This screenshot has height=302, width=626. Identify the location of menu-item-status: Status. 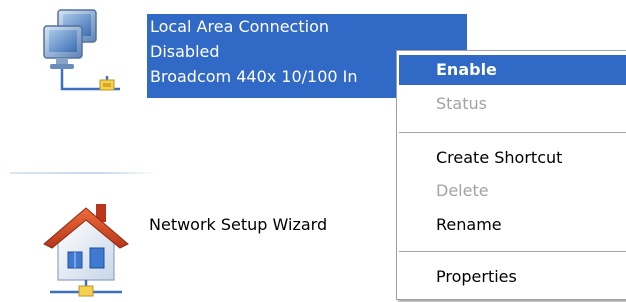
(461, 103).